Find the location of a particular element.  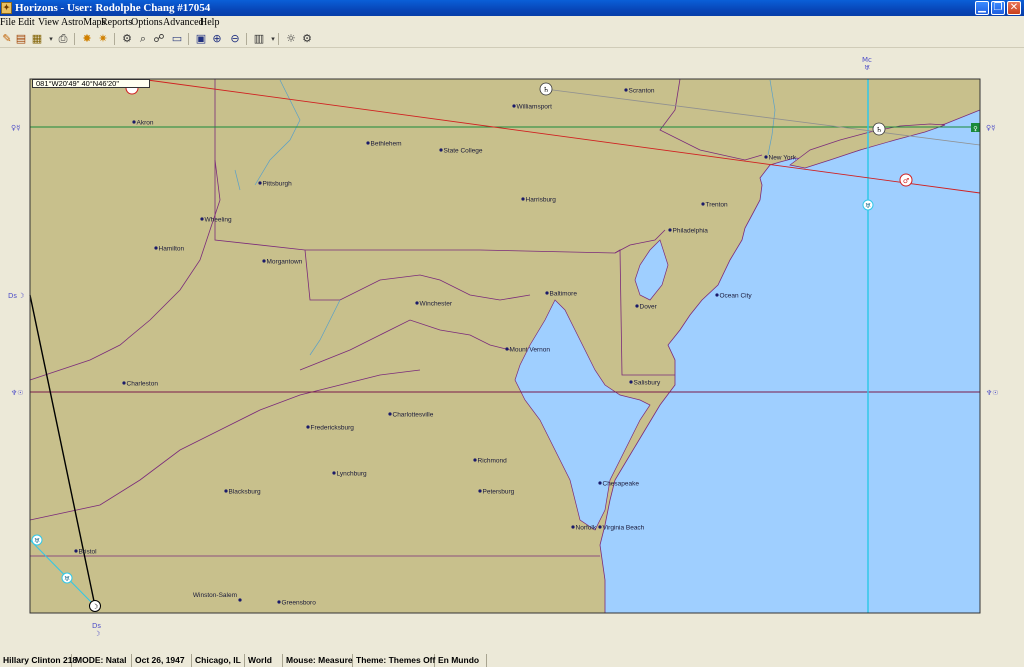

city-label: Trenton is located at coordinates (717, 204).